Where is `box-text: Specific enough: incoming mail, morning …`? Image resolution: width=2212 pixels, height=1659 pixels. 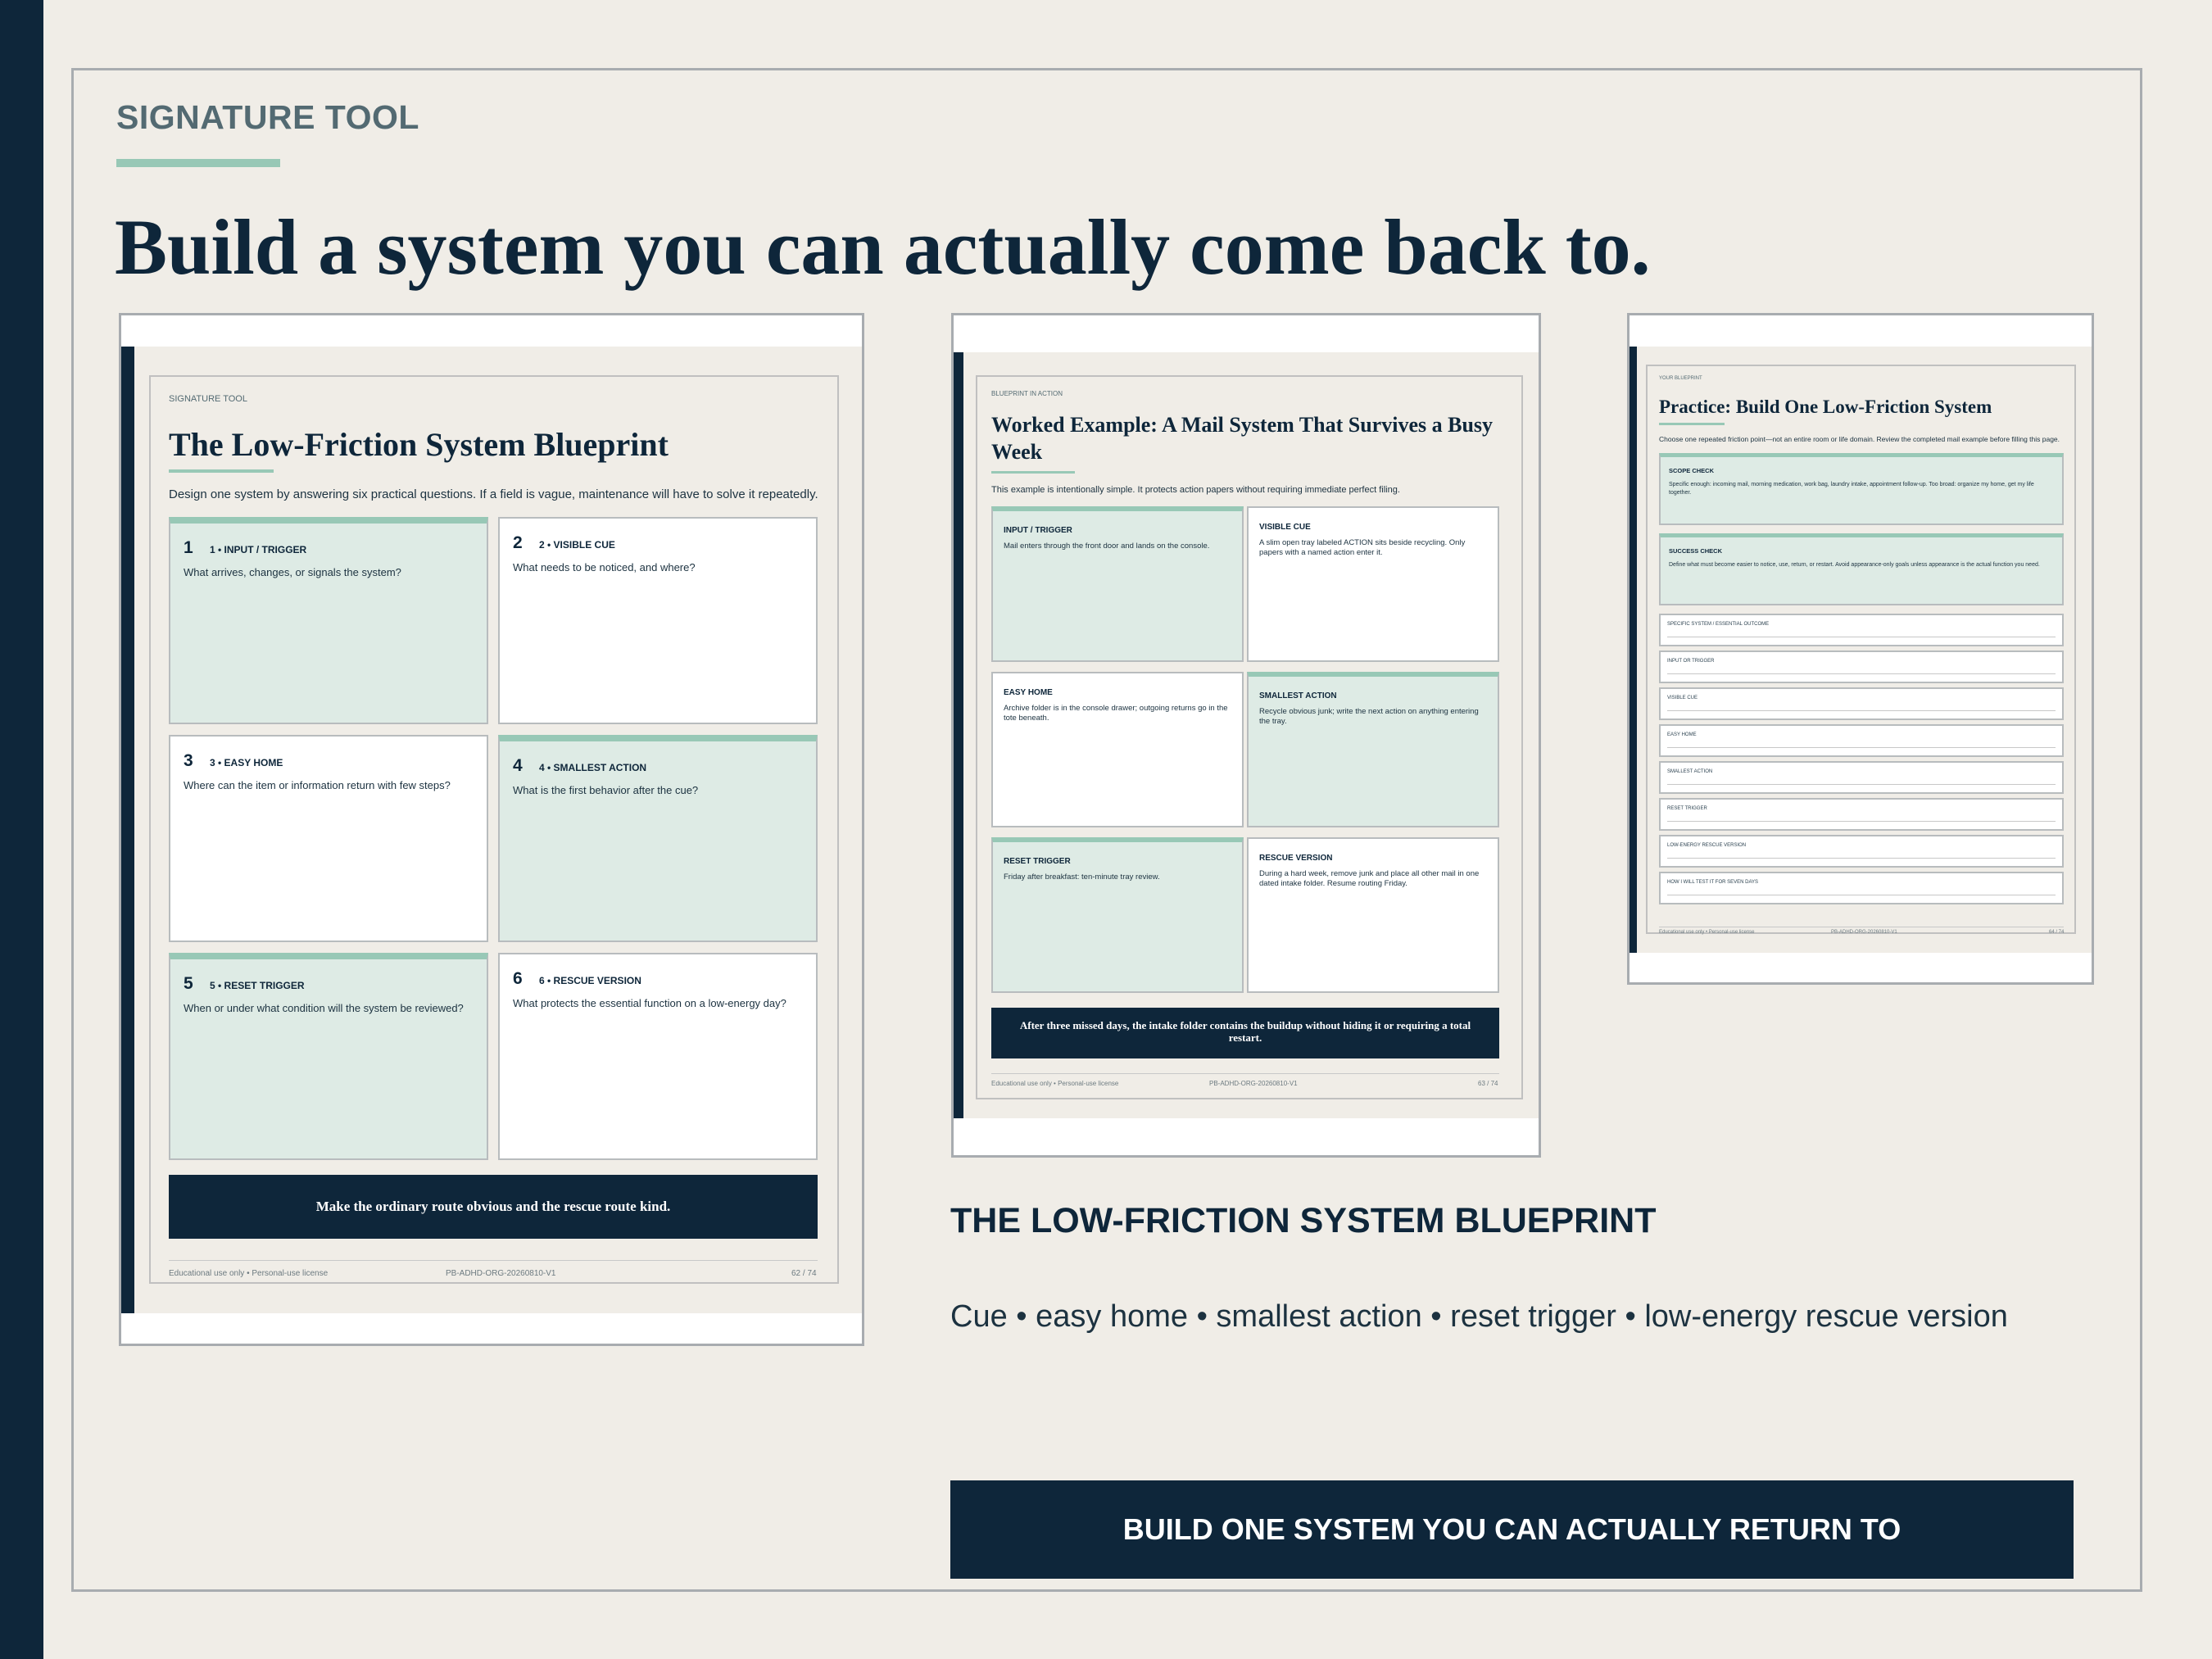 box-text: Specific enough: incoming mail, morning … is located at coordinates (1851, 489).